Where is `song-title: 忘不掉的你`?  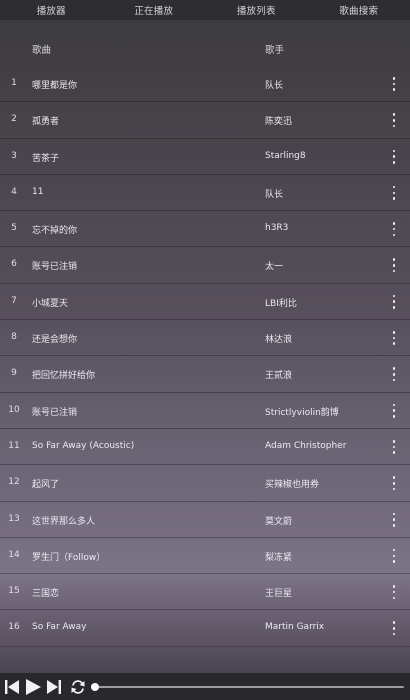
song-title: 忘不掉的你 is located at coordinates (55, 231).